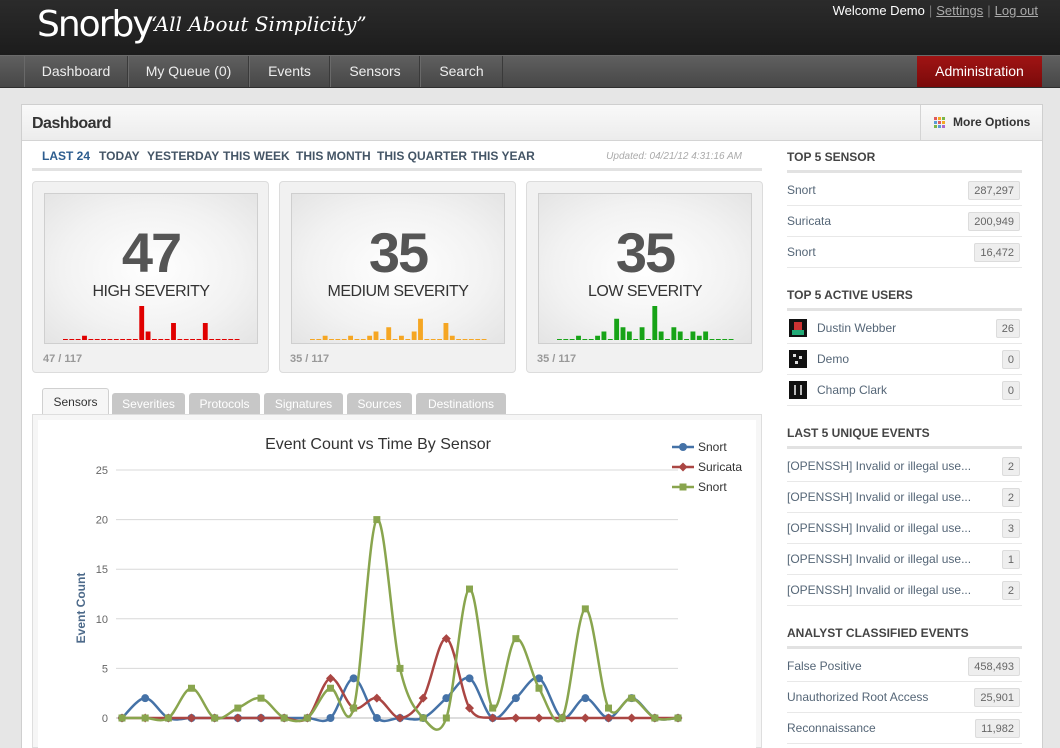  Describe the element at coordinates (95, 24) in the screenshot. I see `snorby-logo: Snorby` at that location.